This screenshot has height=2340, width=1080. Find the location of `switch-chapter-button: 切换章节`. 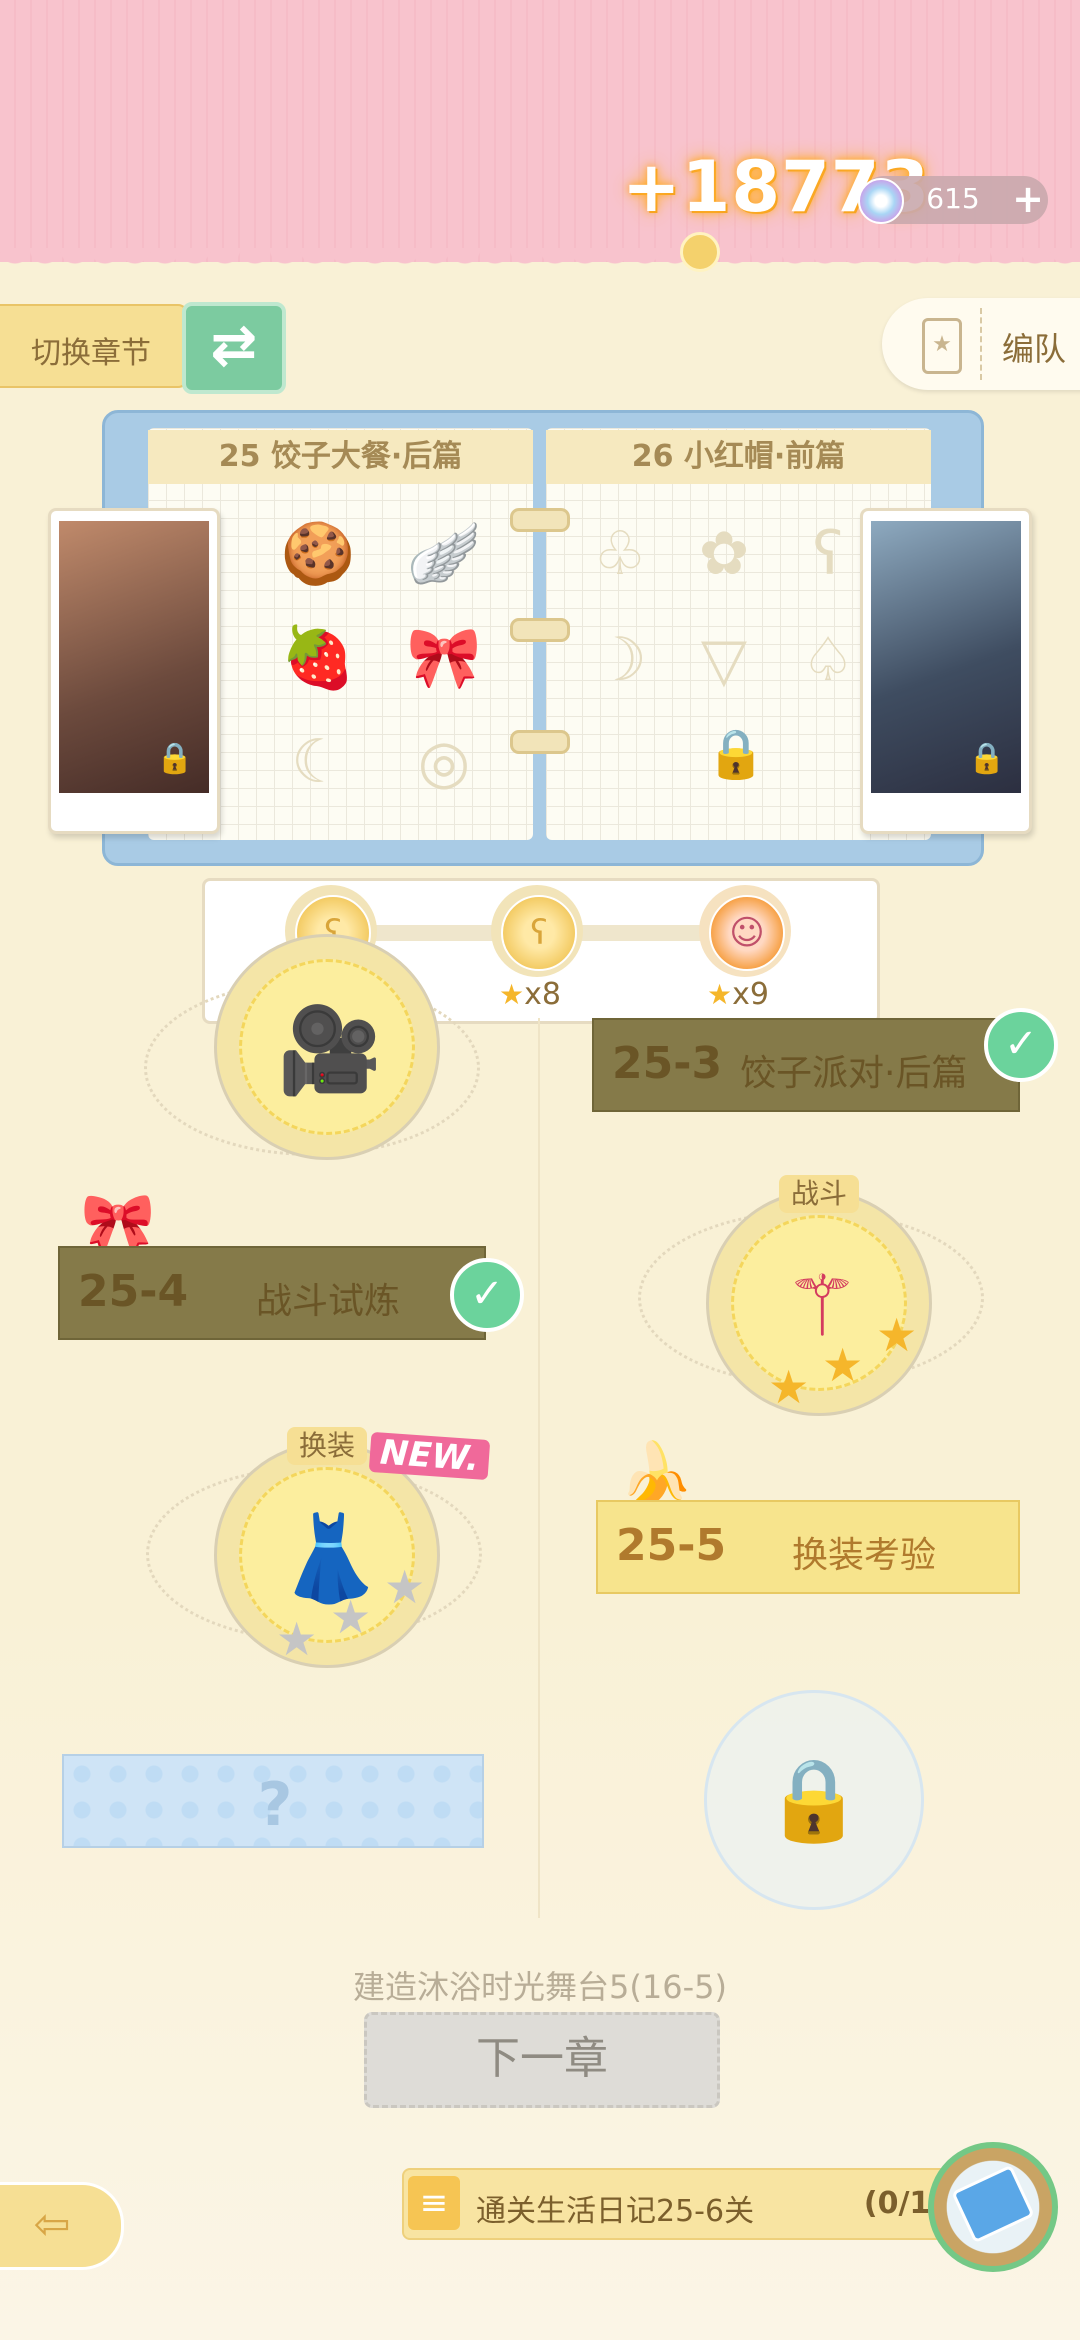

switch-chapter-button: 切换章节 is located at coordinates (94, 346).